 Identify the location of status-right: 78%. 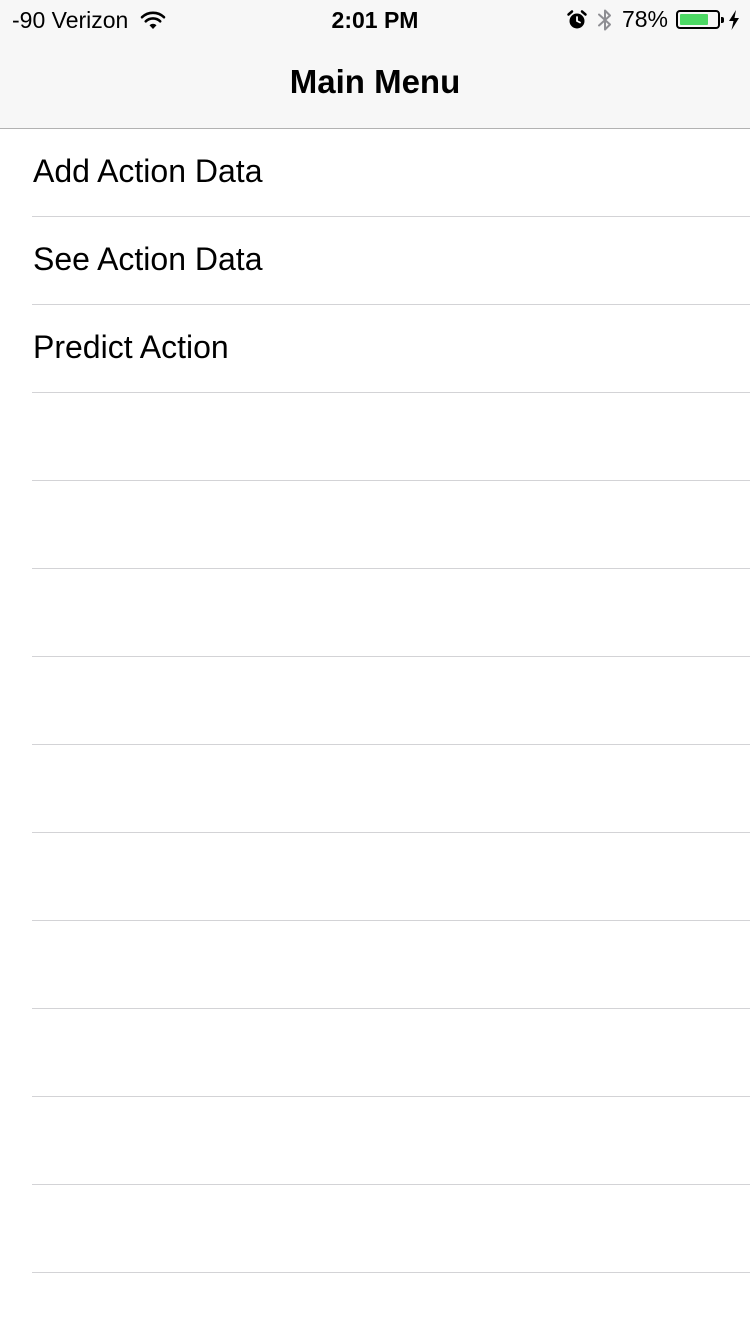
(653, 19).